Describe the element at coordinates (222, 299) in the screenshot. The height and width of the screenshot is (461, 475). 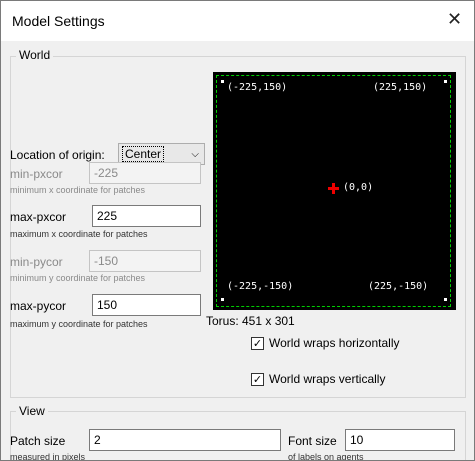
I see `corner-marker-bottom-left` at that location.